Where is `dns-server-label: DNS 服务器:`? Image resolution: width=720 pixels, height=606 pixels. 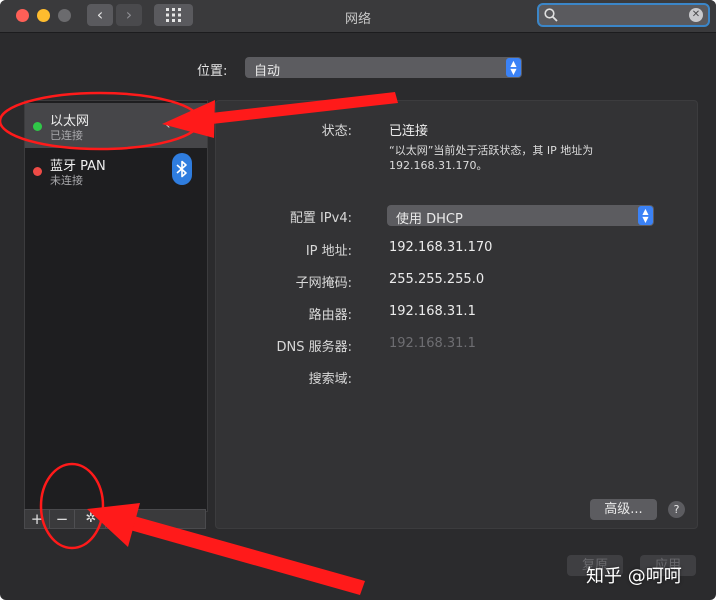 dns-server-label: DNS 服务器: is located at coordinates (314, 347).